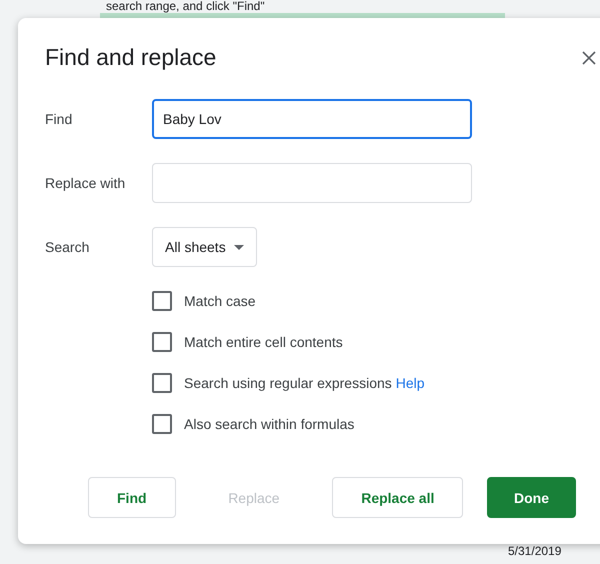 Image resolution: width=600 pixels, height=564 pixels. Describe the element at coordinates (312, 183) in the screenshot. I see `input-field` at that location.